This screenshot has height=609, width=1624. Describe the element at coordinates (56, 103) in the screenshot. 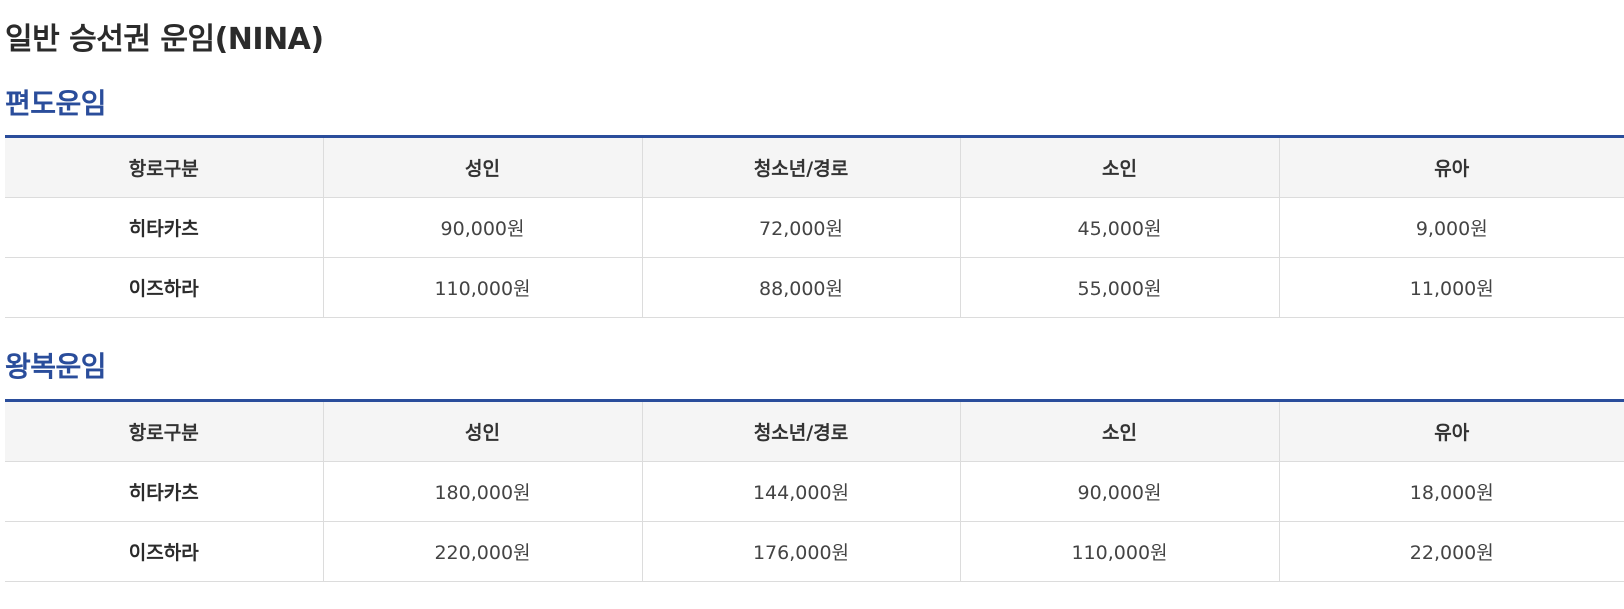

I see `section-title-oneway: 편도운임` at that location.